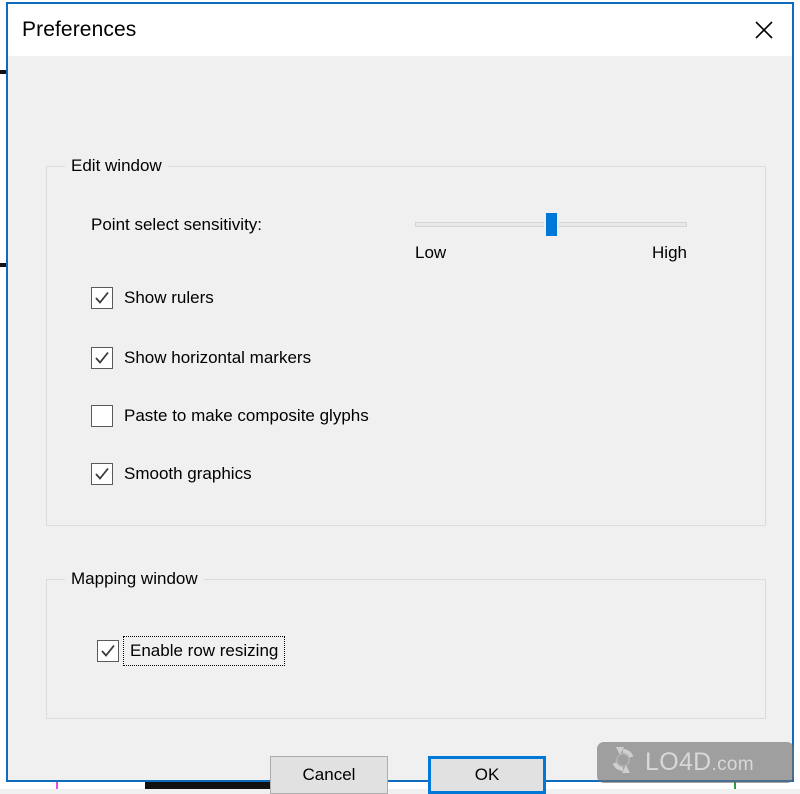  What do you see at coordinates (116, 166) in the screenshot?
I see `group-edit-window-title: Edit window` at bounding box center [116, 166].